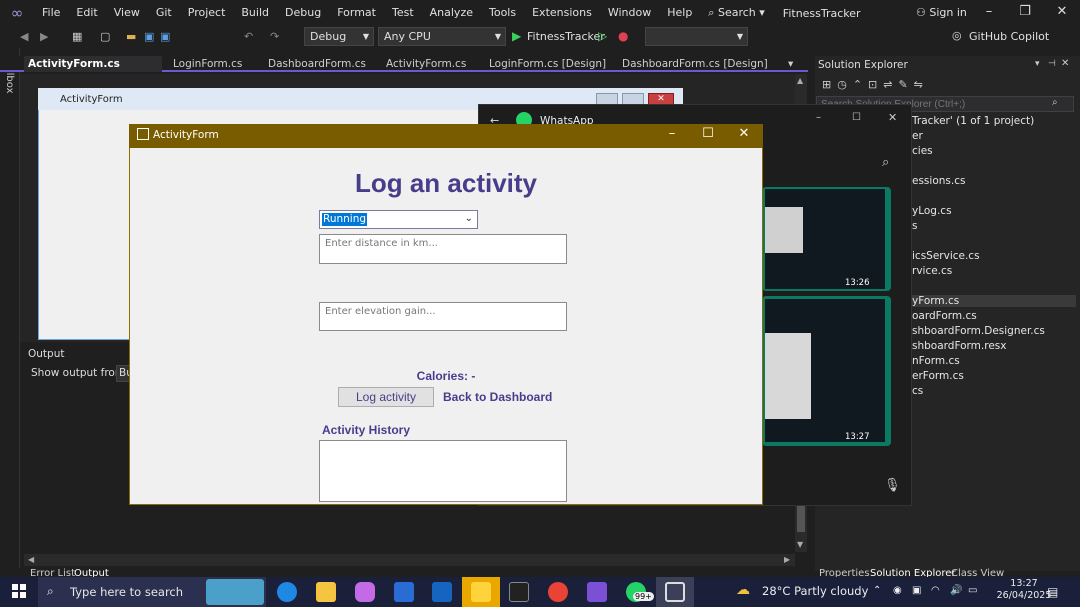 The width and height of the screenshot is (1080, 607). I want to click on tree-item-selected: yForm.cs, so click(992, 301).